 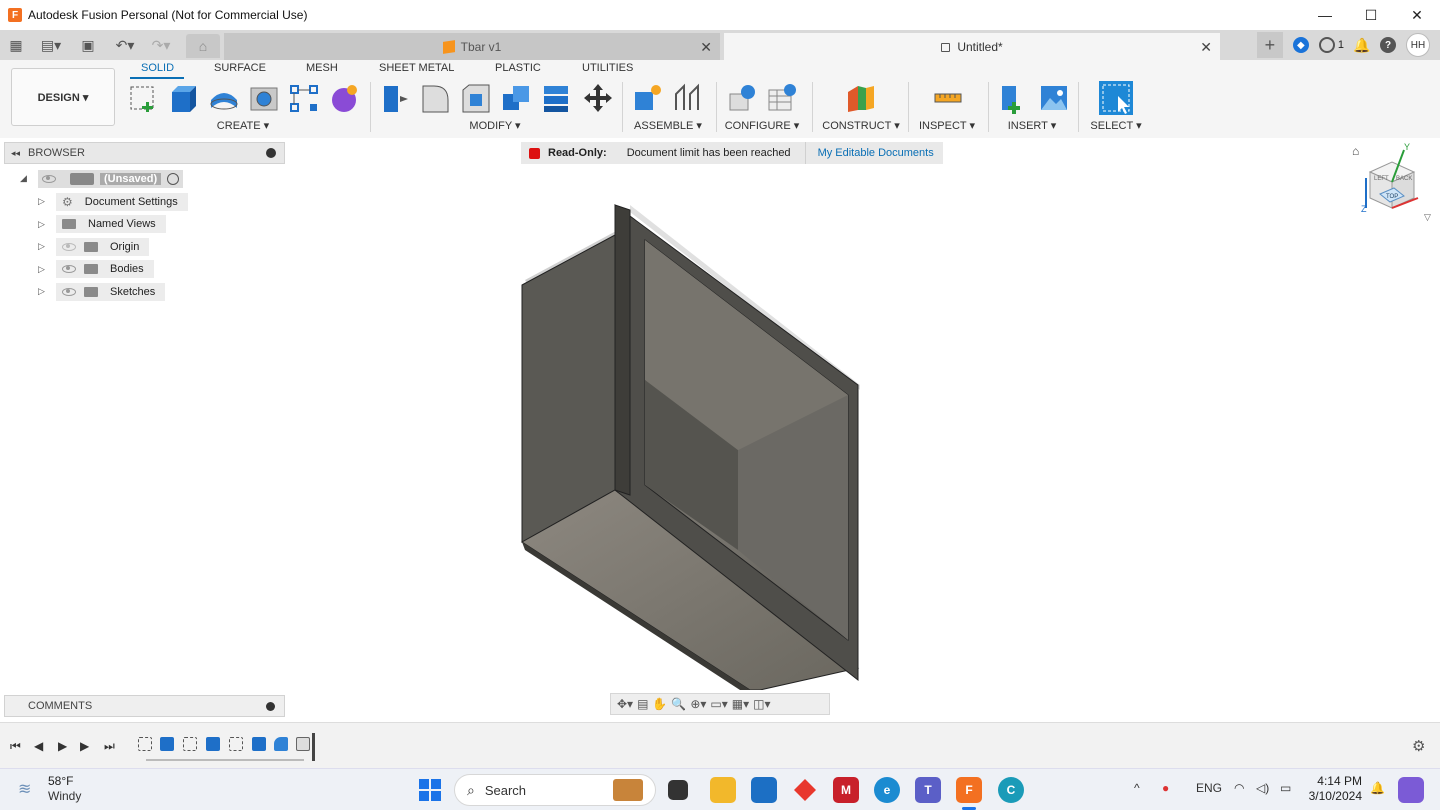 What do you see at coordinates (51, 45) in the screenshot?
I see `file-menu-icon: ▤▾` at bounding box center [51, 45].